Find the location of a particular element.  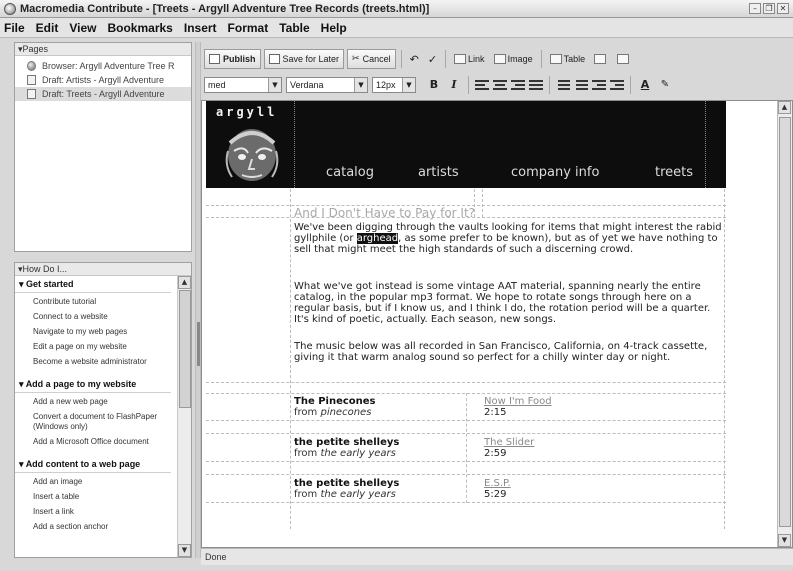

track-title-link: The Slider is located at coordinates (509, 442).